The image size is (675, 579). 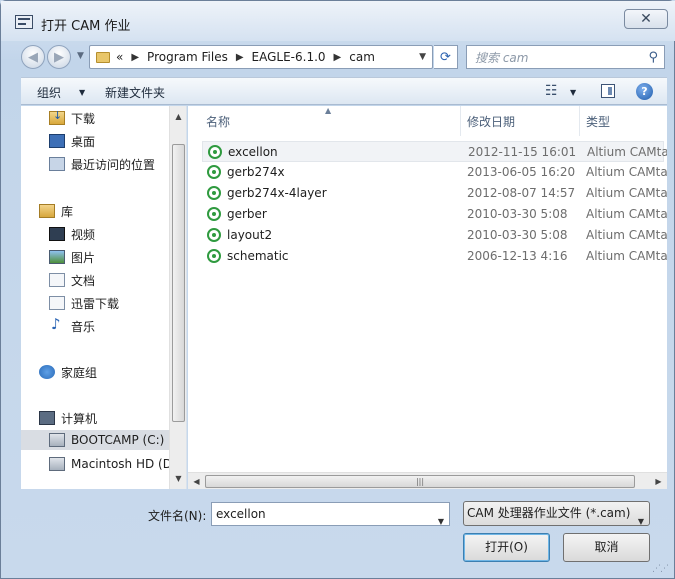 What do you see at coordinates (362, 57) in the screenshot?
I see `breadcrumb-cam: cam` at bounding box center [362, 57].